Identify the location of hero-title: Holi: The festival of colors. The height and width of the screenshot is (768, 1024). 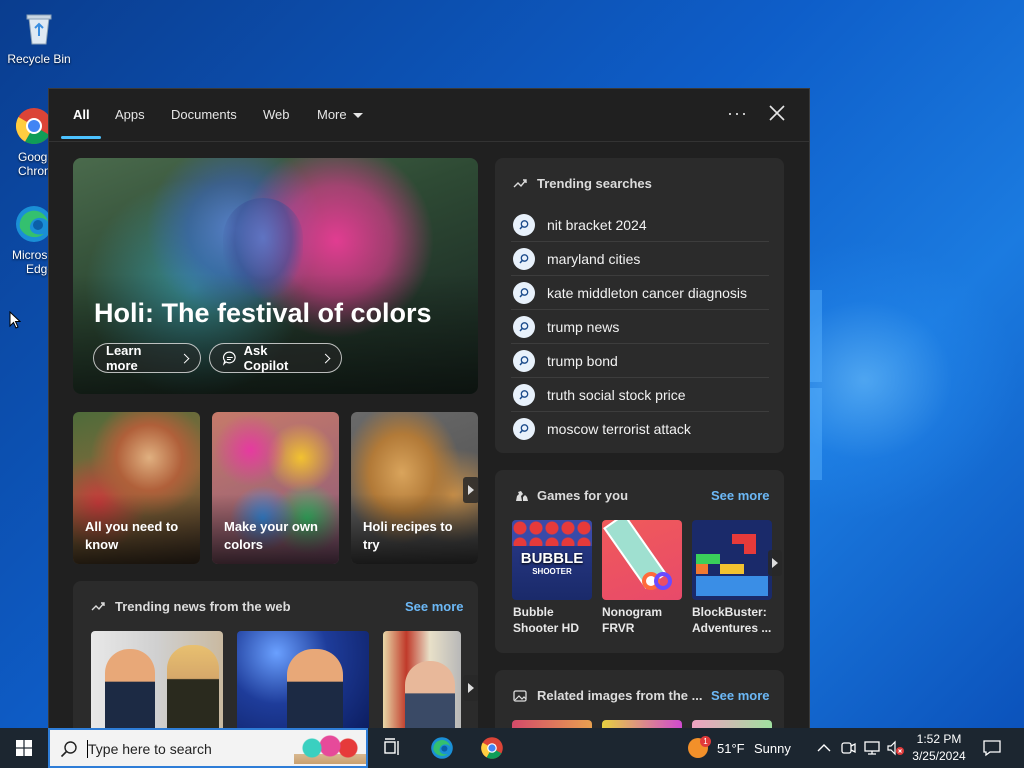
(263, 313).